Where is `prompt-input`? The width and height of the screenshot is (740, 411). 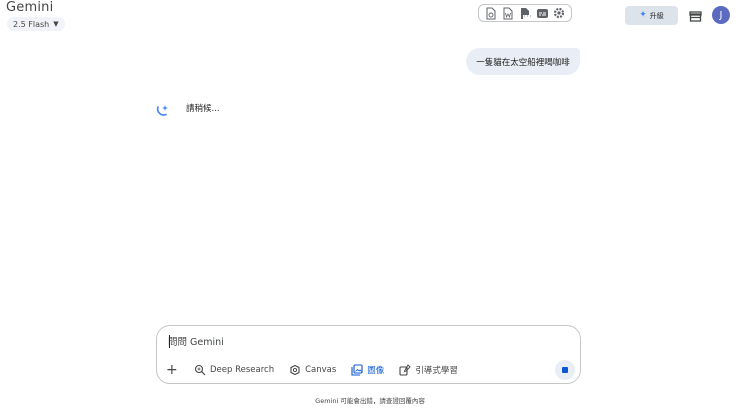
prompt-input is located at coordinates (358, 342).